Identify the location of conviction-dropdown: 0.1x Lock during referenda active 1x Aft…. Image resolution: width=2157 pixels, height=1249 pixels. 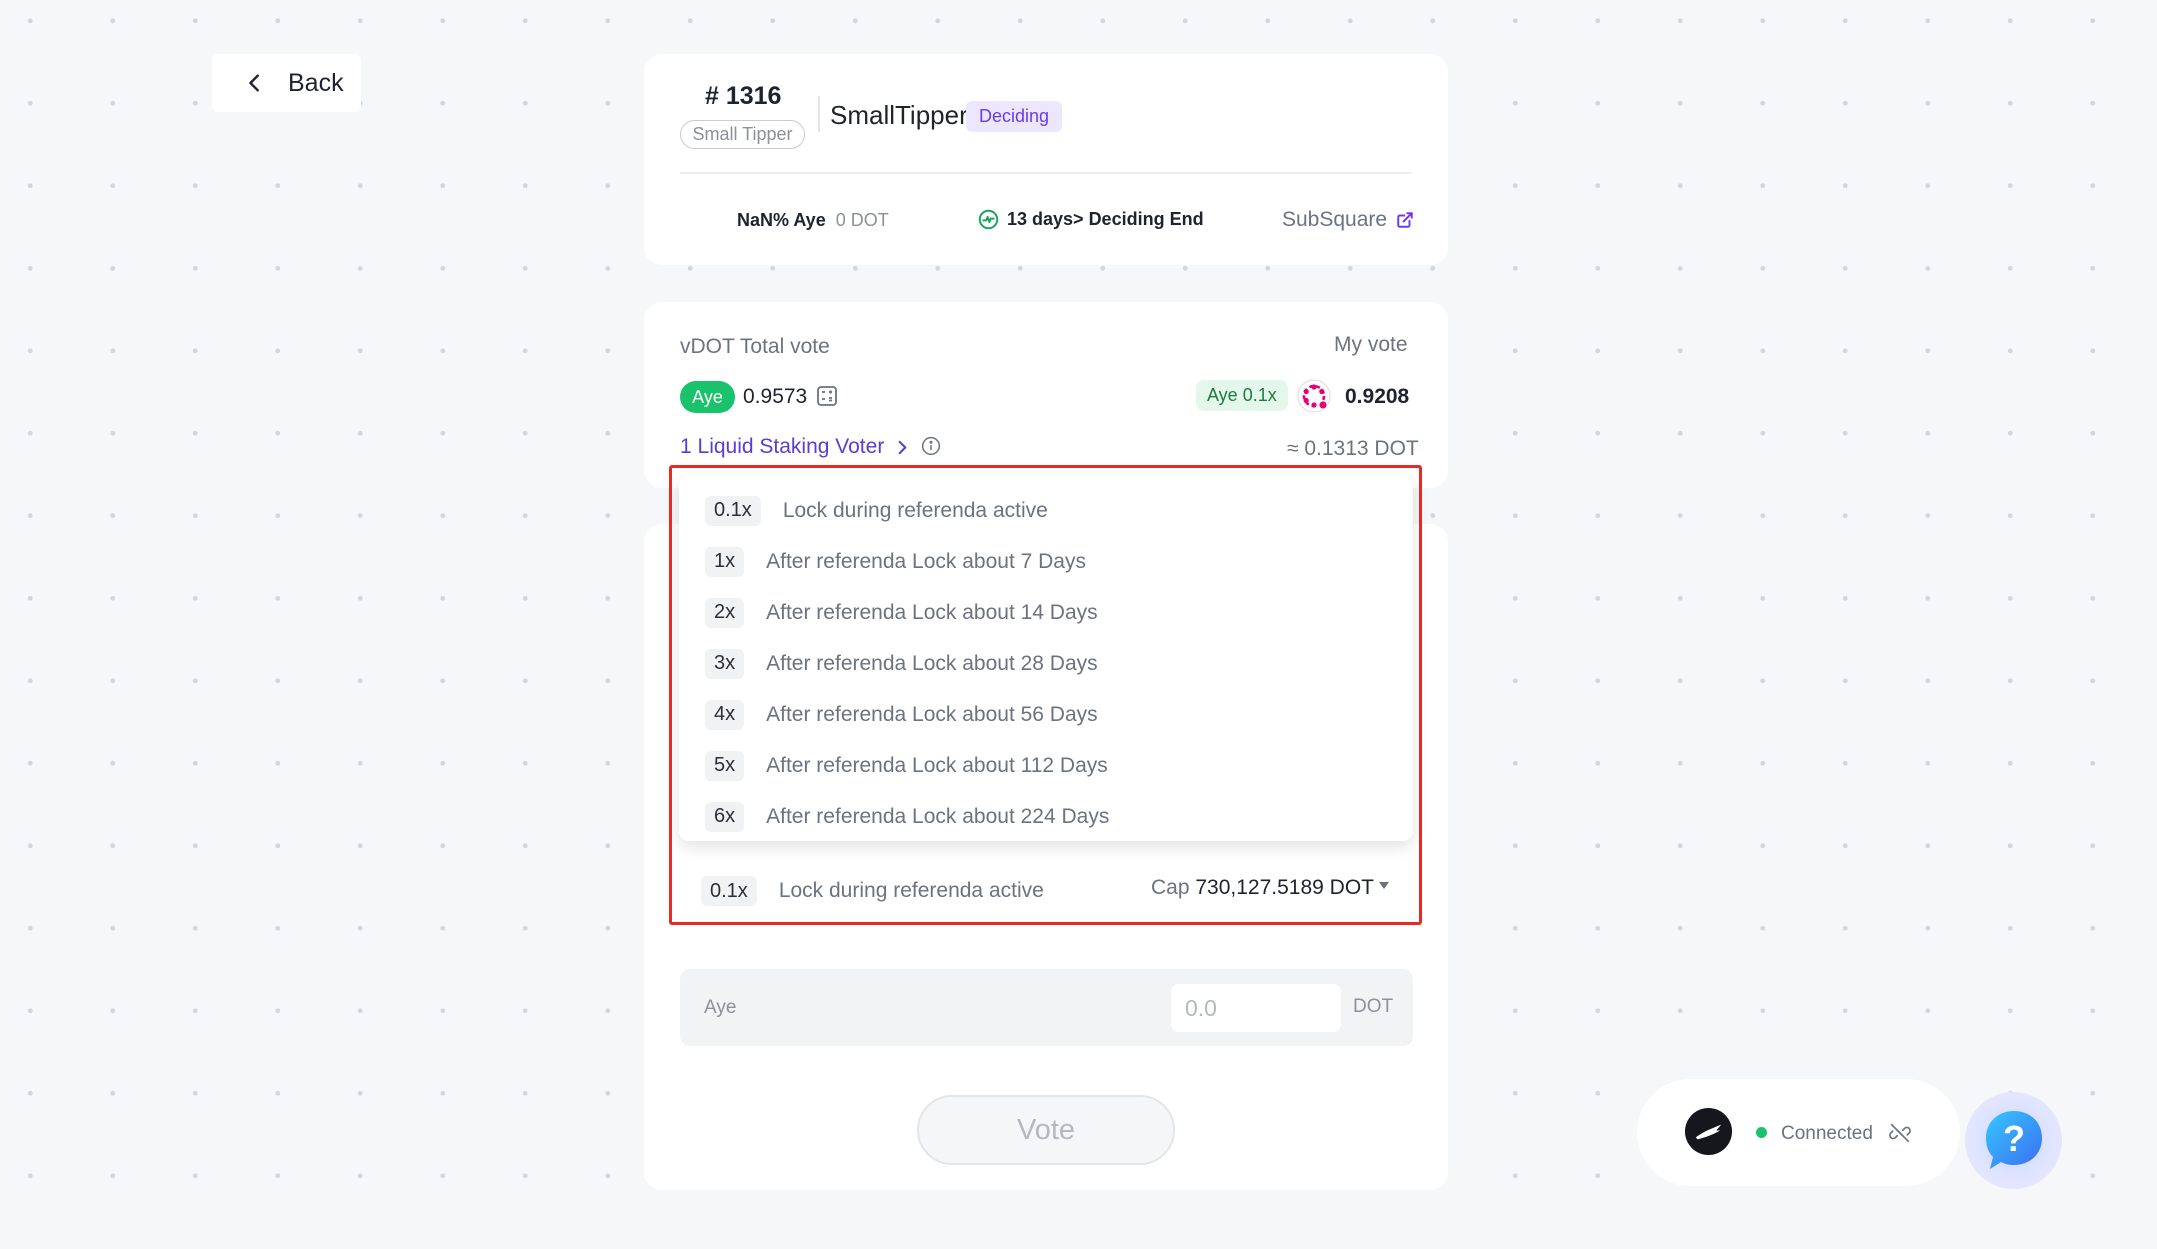
(1046, 658).